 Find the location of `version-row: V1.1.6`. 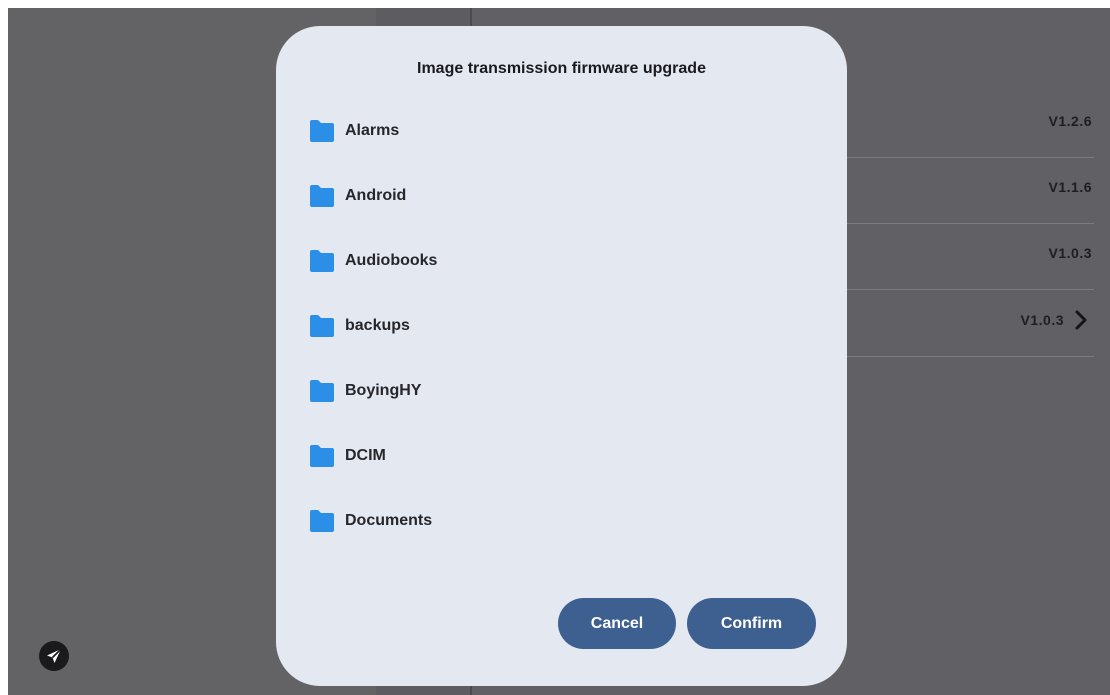

version-row: V1.1.6 is located at coordinates (969, 190).